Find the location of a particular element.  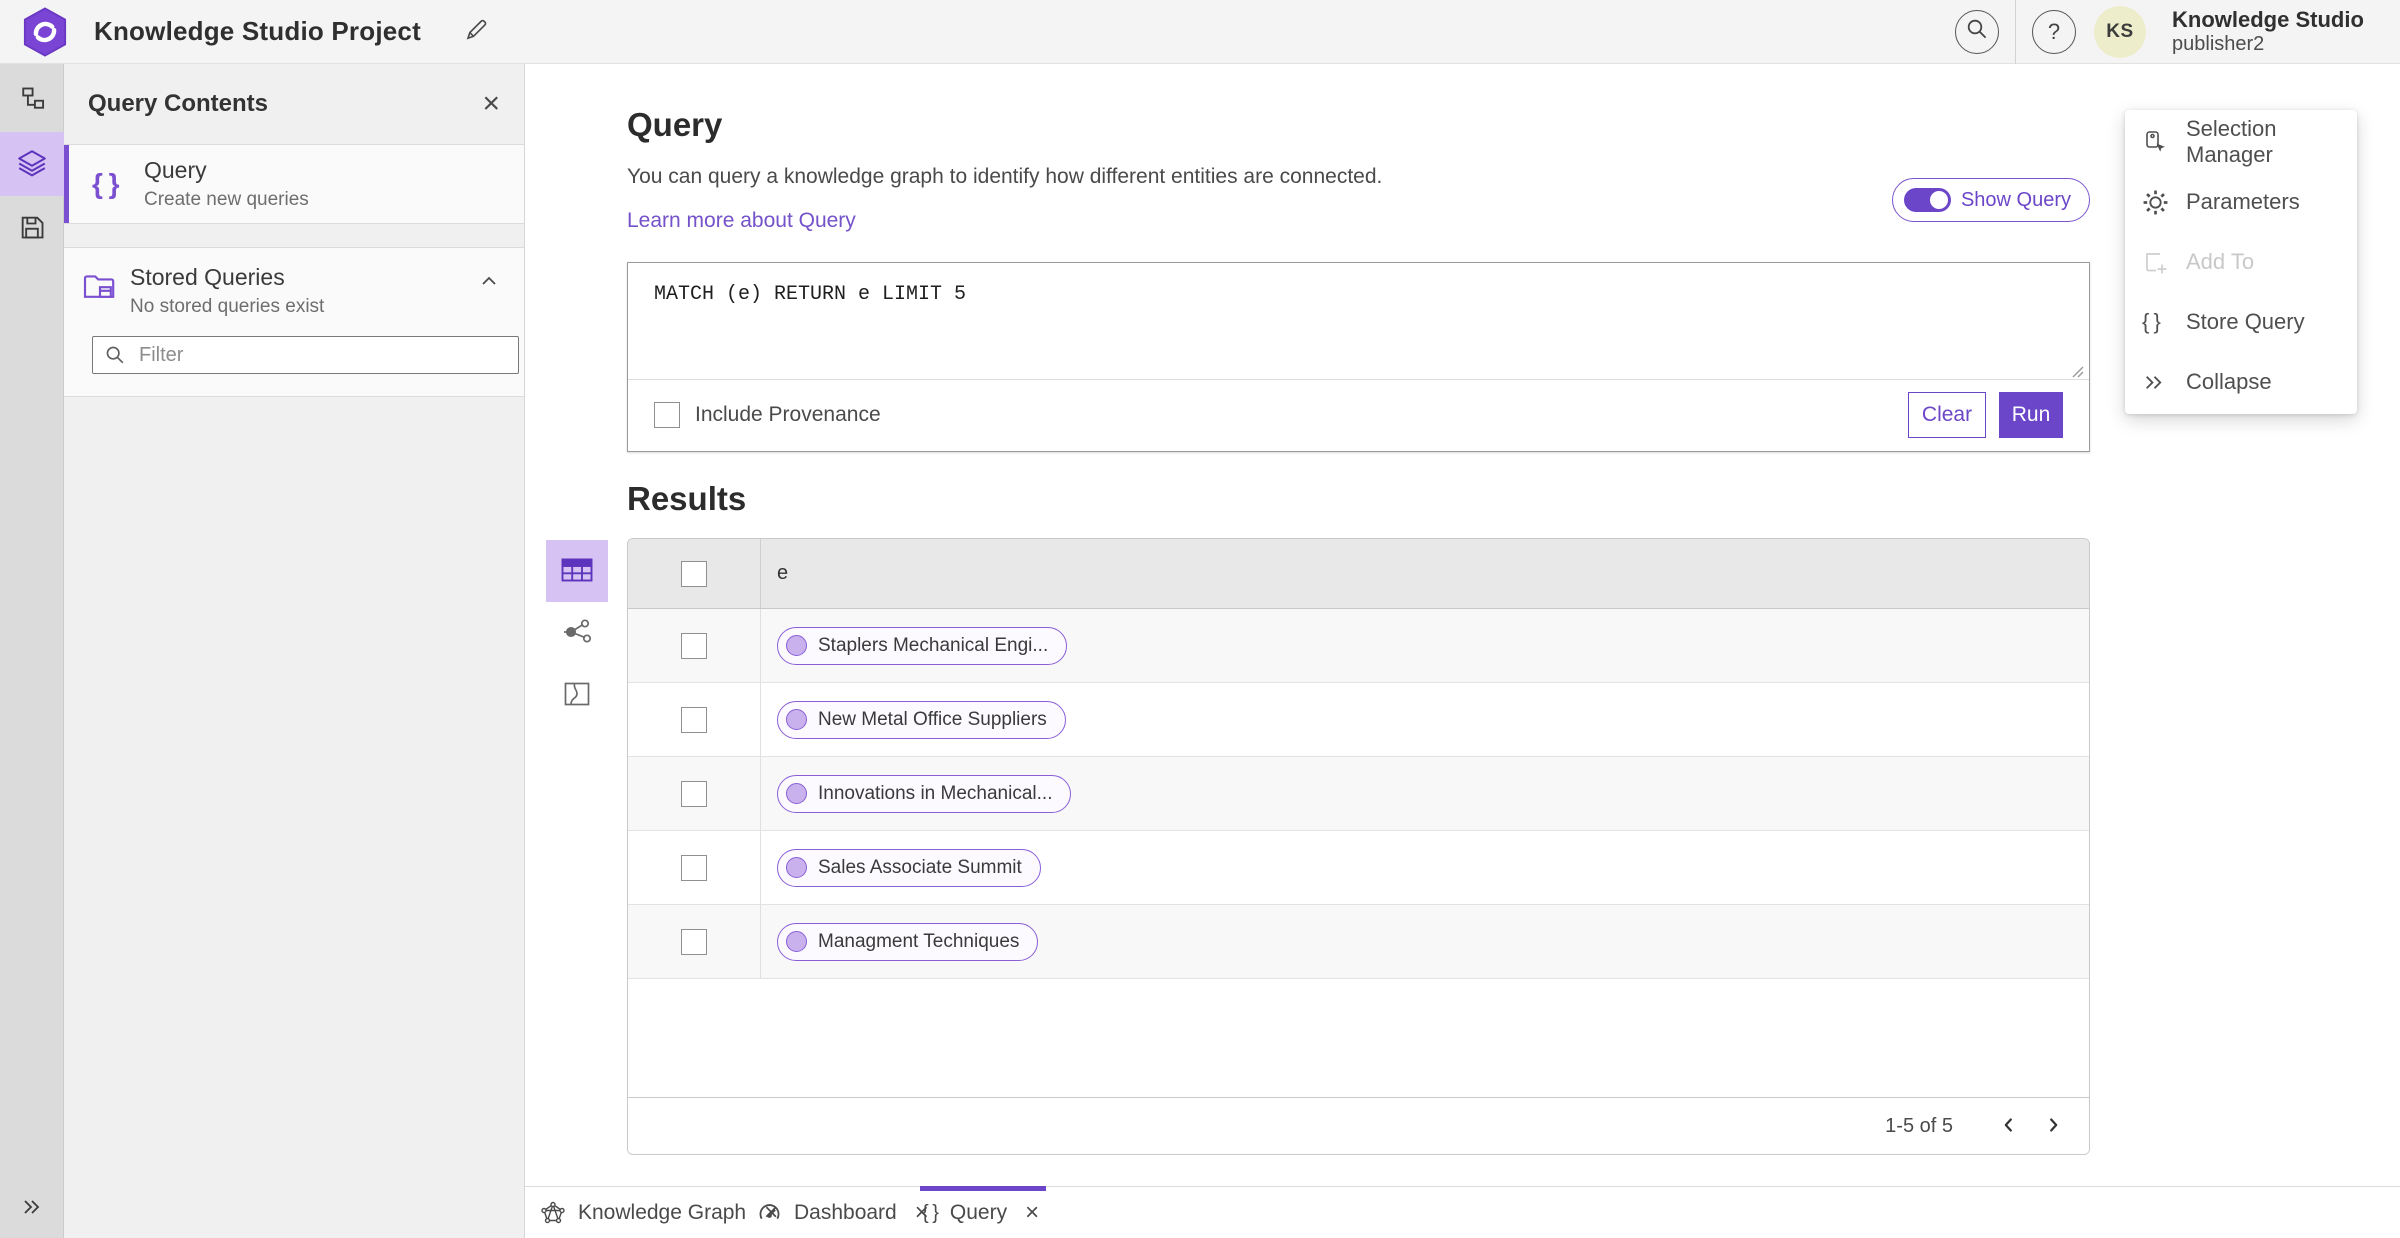

pencil-icon is located at coordinates (476, 31).